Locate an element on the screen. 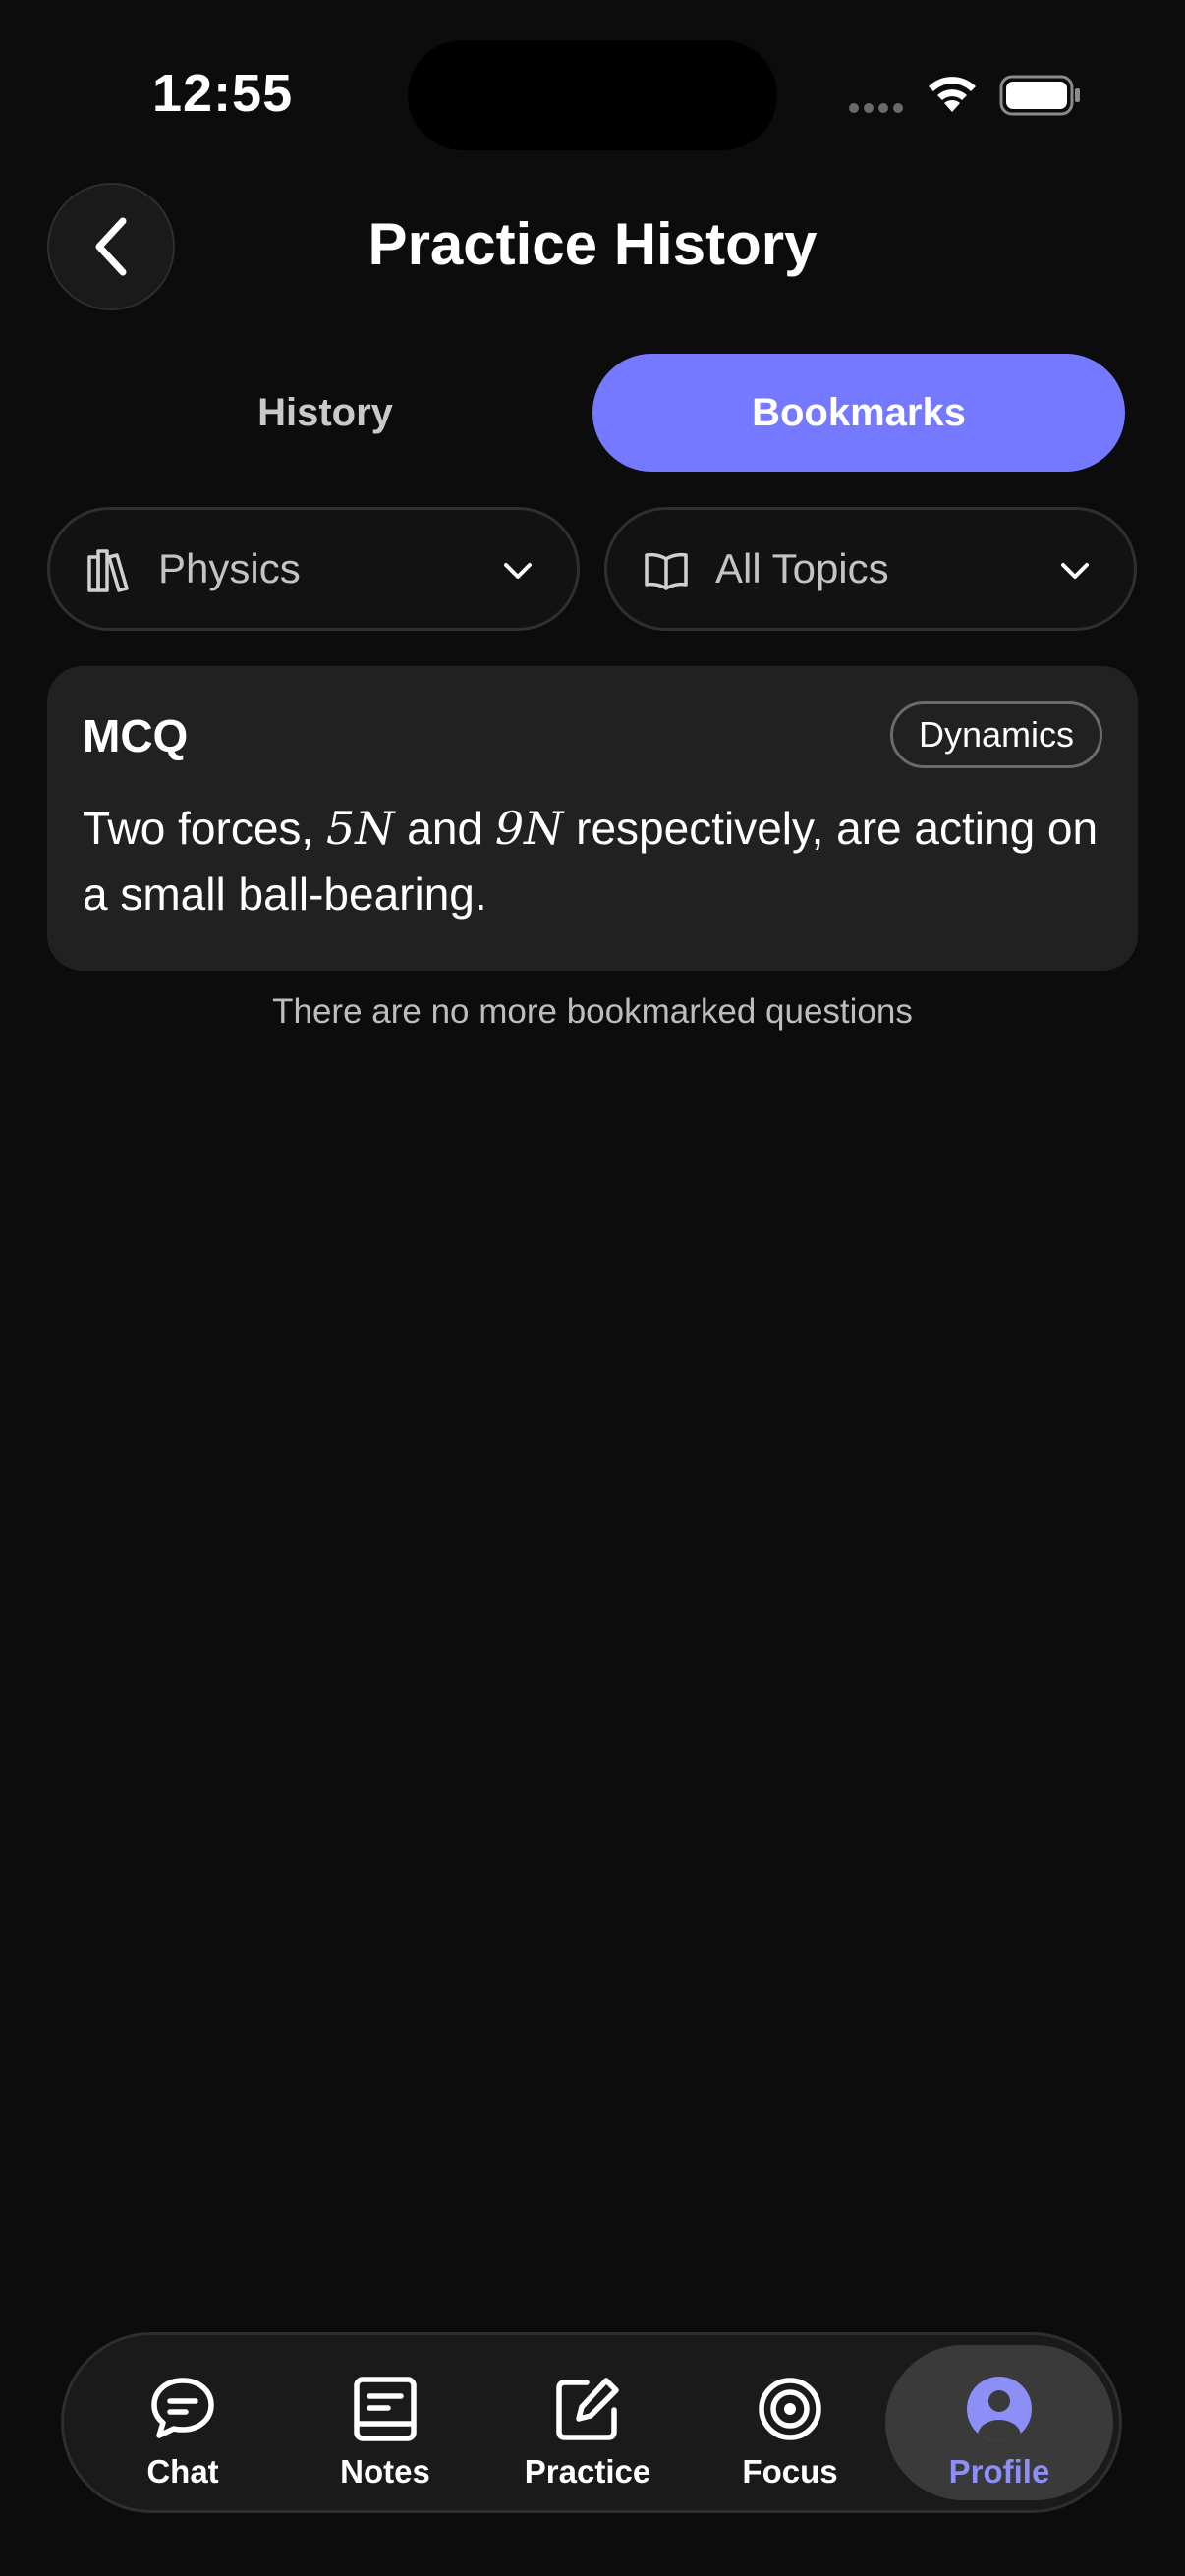  profile-icon is located at coordinates (1000, 2409).